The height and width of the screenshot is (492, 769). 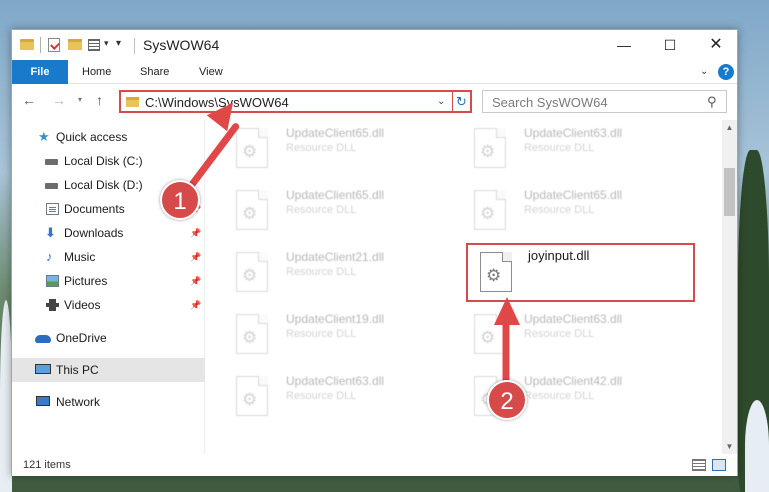 I want to click on desktop-background-snow, so click(x=757, y=446).